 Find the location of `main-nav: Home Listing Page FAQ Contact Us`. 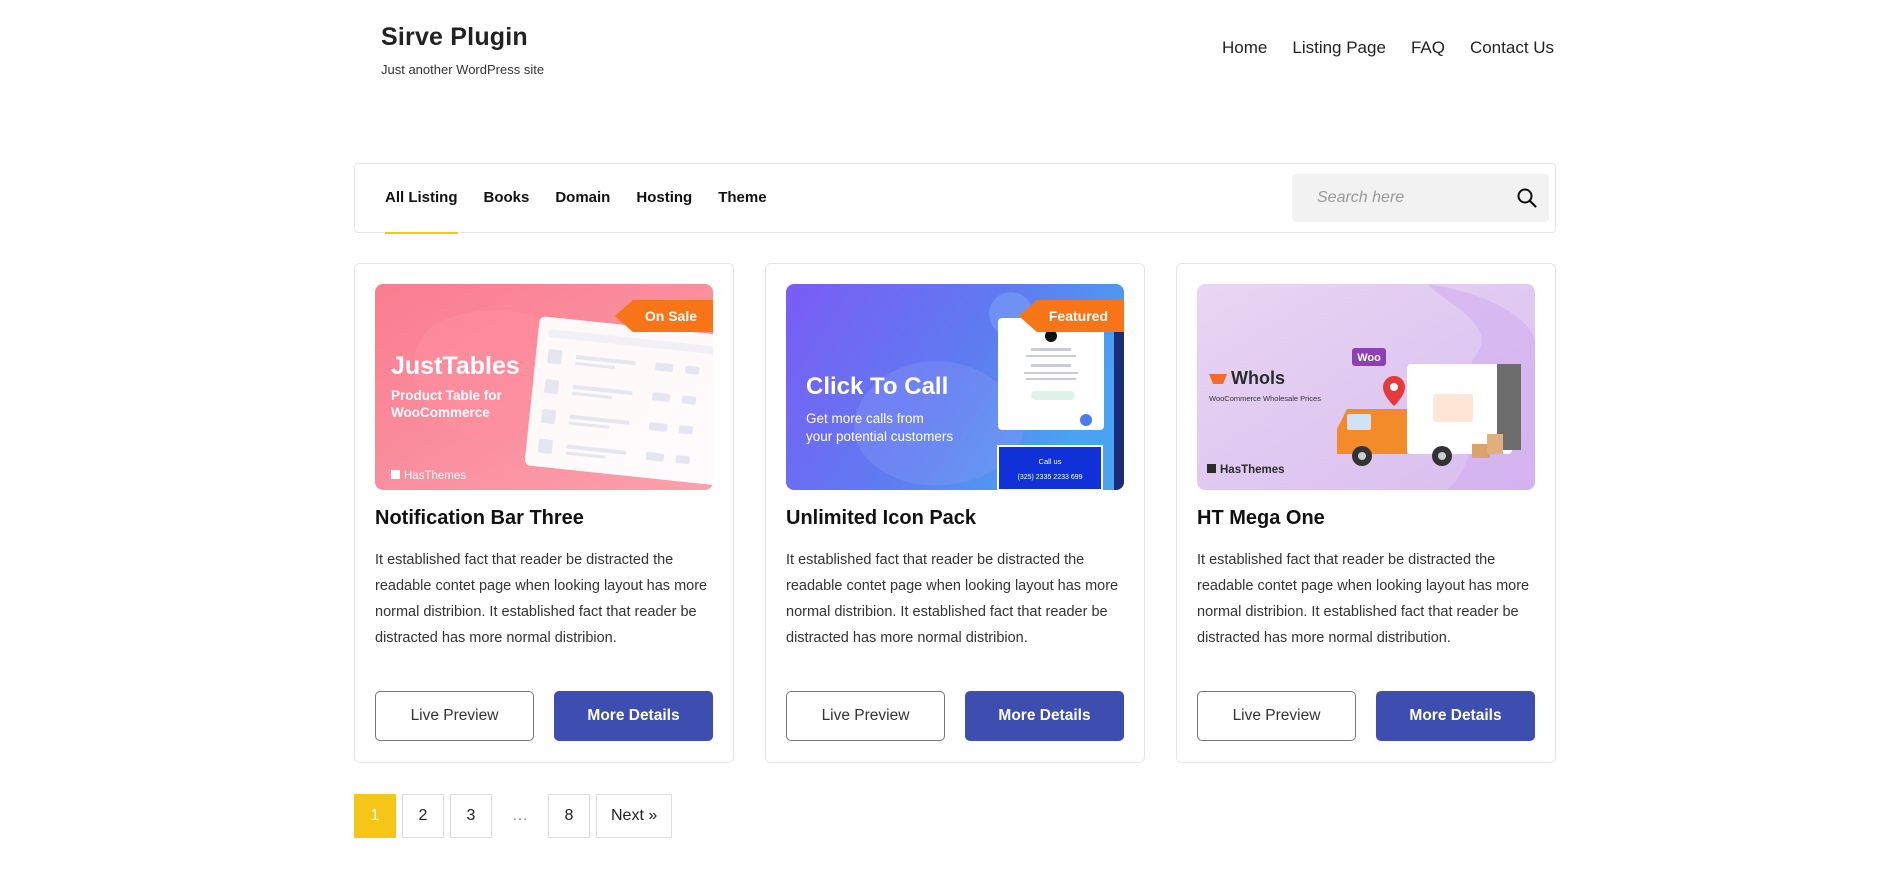

main-nav: Home Listing Page FAQ Contact Us is located at coordinates (1388, 48).